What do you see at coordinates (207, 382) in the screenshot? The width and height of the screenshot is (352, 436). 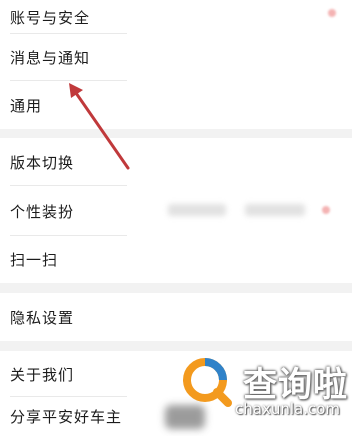 I see `magnifier-logo-icon` at bounding box center [207, 382].